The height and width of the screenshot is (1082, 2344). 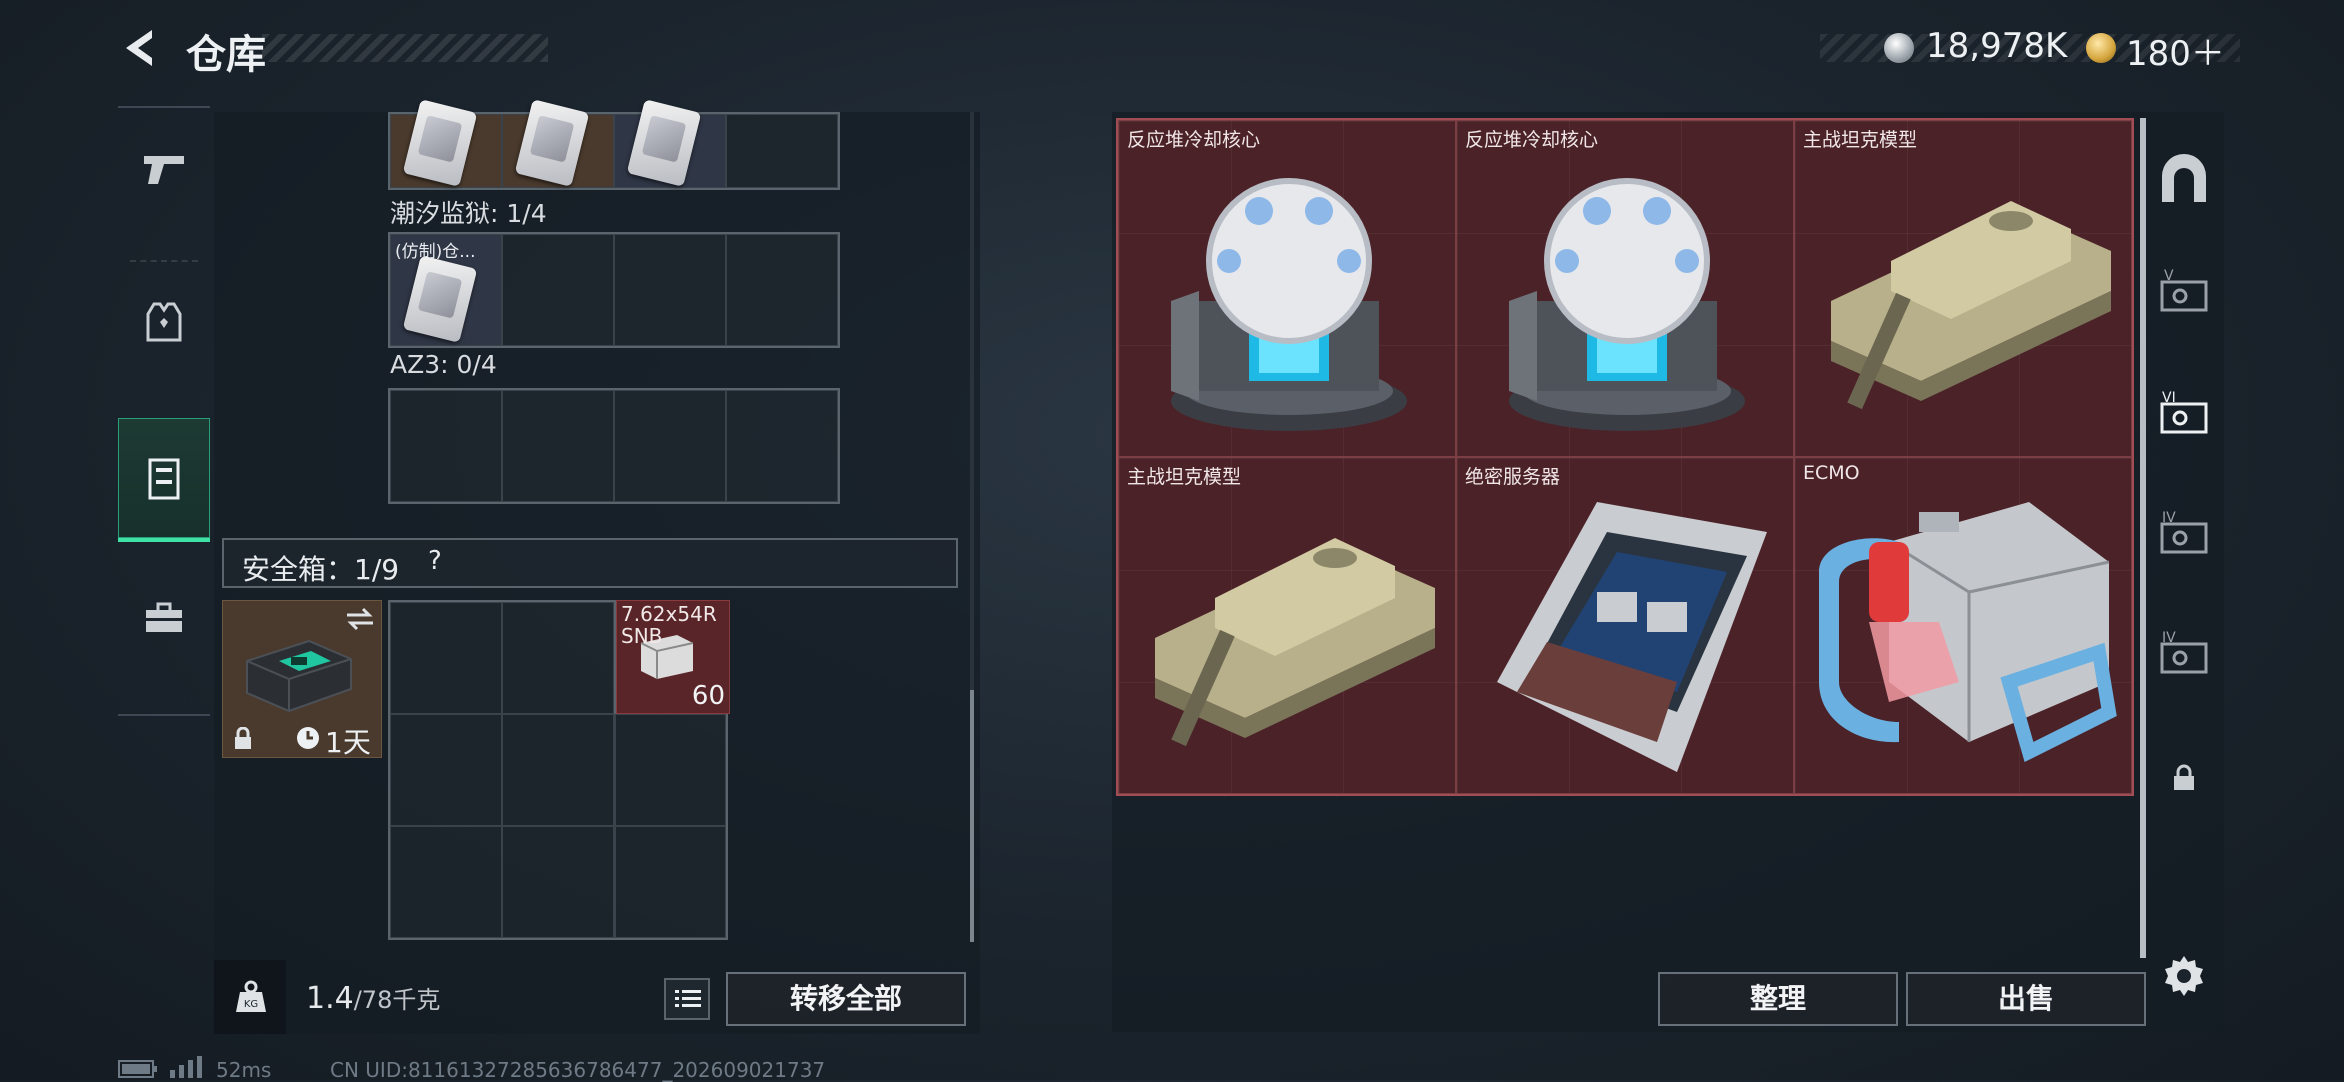 What do you see at coordinates (330, 998) in the screenshot?
I see `weight-current: 1.4` at bounding box center [330, 998].